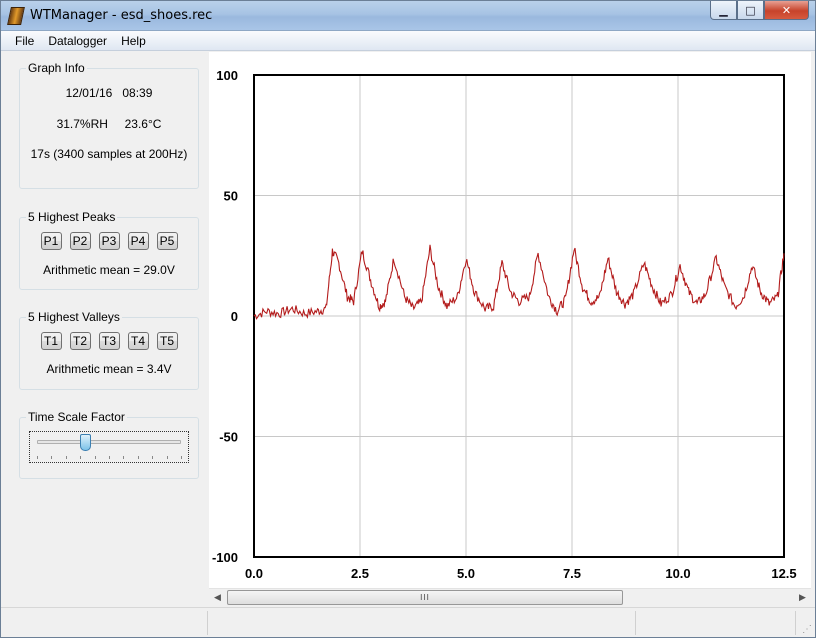 This screenshot has width=816, height=638. I want to click on scroll-grip: III, so click(425, 597).